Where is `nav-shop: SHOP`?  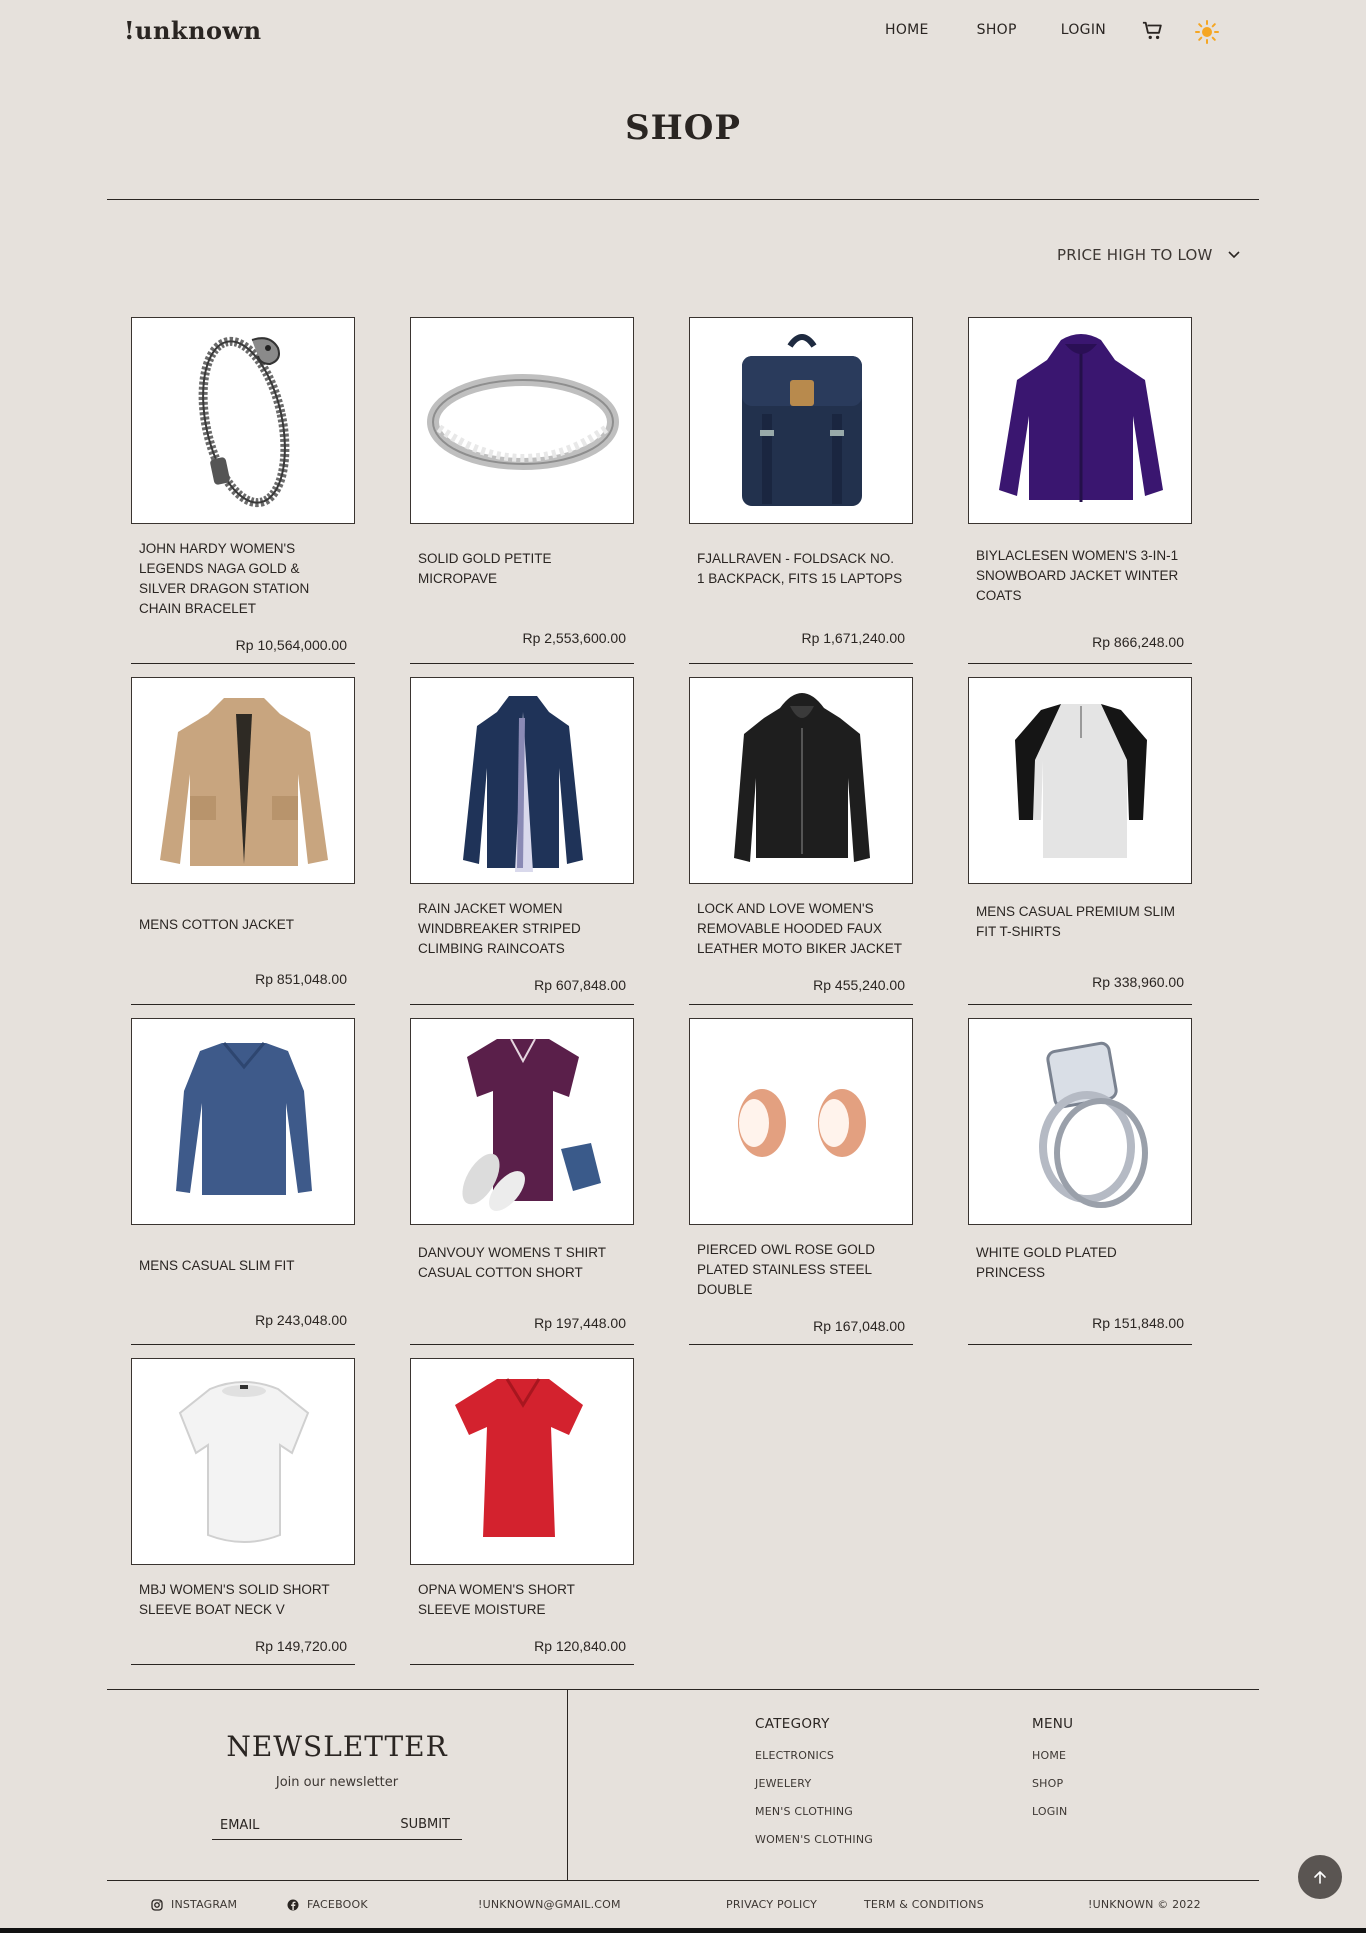
nav-shop: SHOP is located at coordinates (997, 30).